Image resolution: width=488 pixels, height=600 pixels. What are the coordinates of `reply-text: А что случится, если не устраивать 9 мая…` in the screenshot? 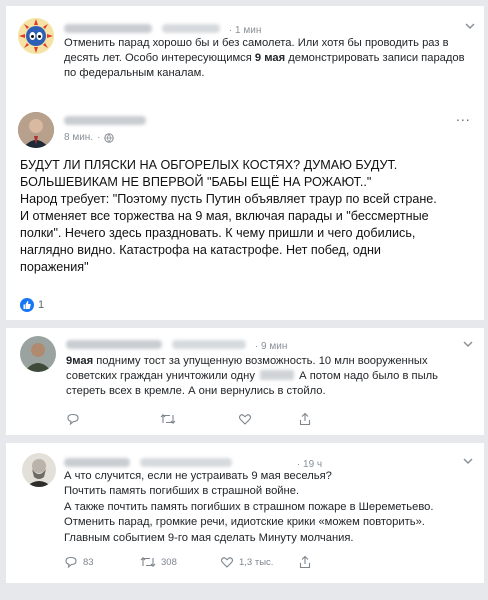 It's located at (249, 507).